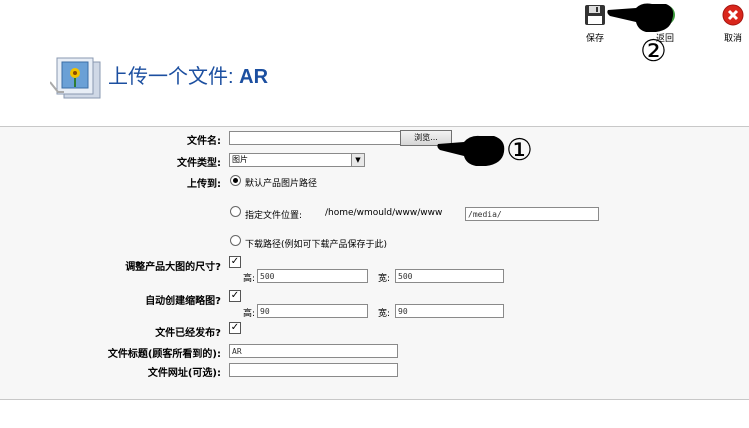 The image size is (749, 428). I want to click on custom-path-input, so click(532, 214).